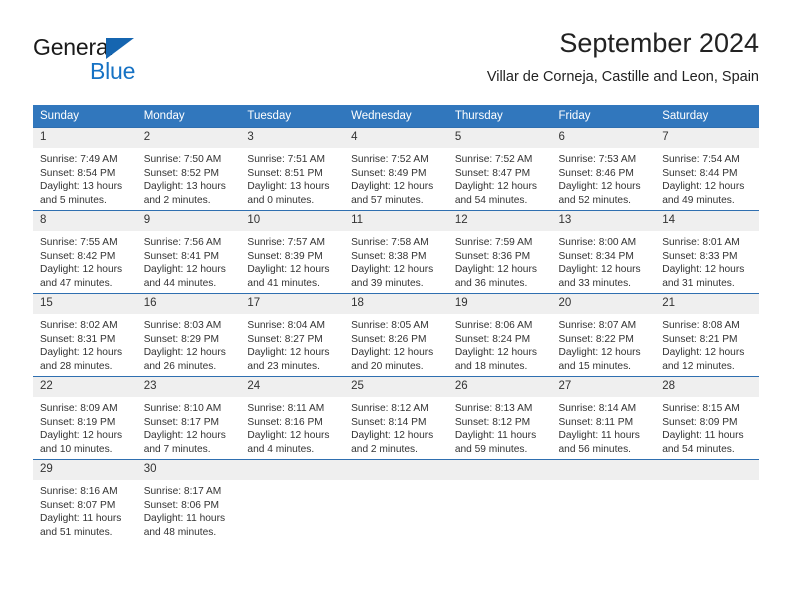 Image resolution: width=792 pixels, height=612 pixels. I want to click on weekday-header-thursday: Thursday, so click(499, 116).